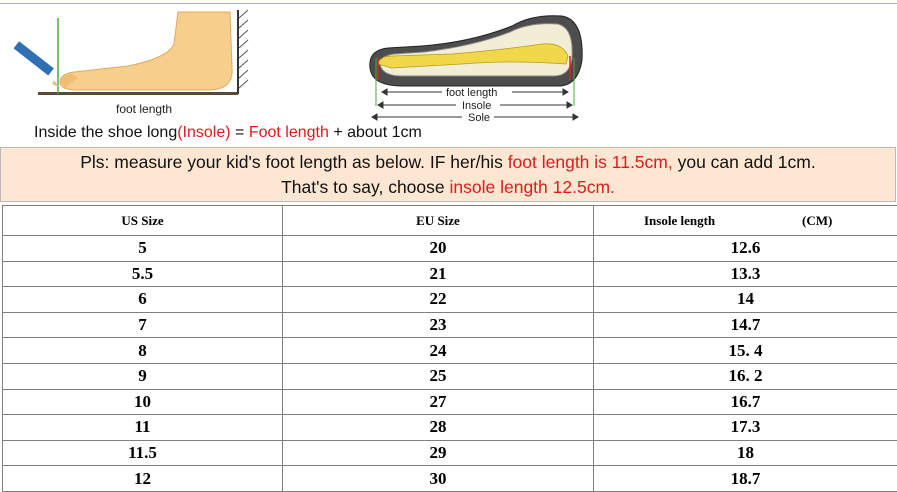  Describe the element at coordinates (438, 249) in the screenshot. I see `eu-size-cell: 20` at that location.